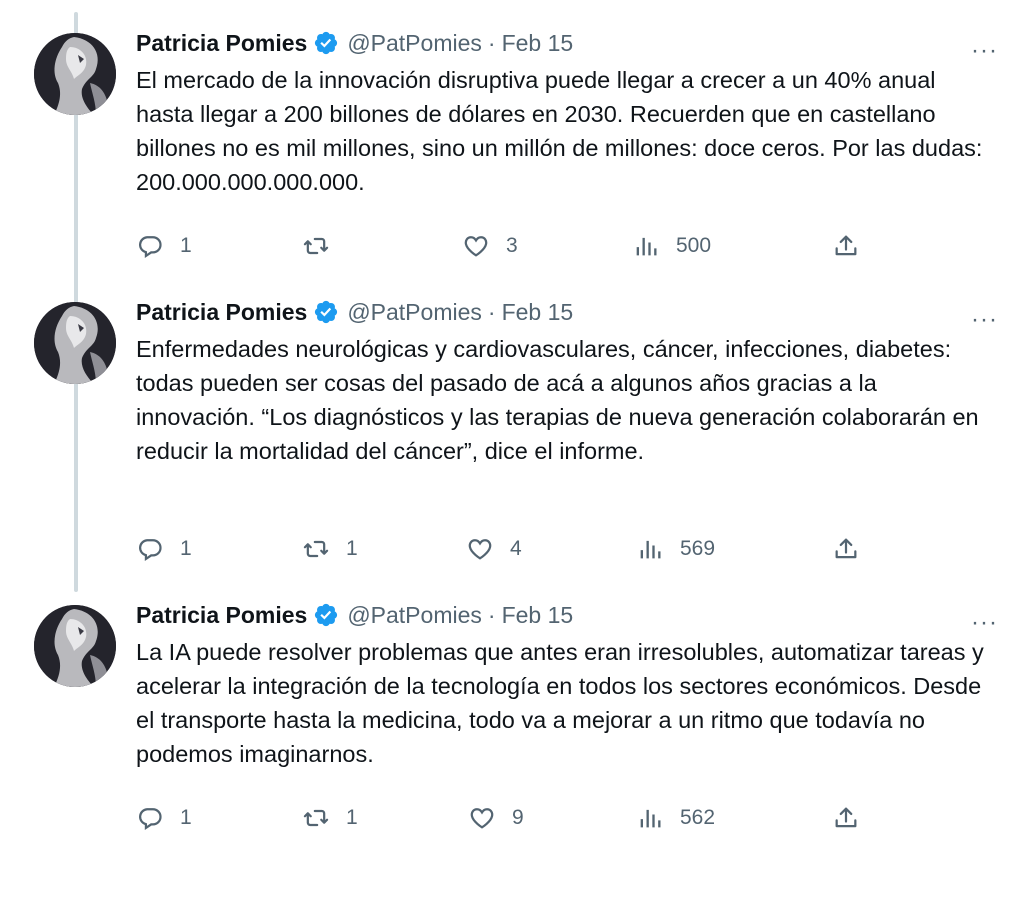 Image resolution: width=1024 pixels, height=901 pixels. I want to click on tweet-actions: 1 1 9 562, so click(506, 818).